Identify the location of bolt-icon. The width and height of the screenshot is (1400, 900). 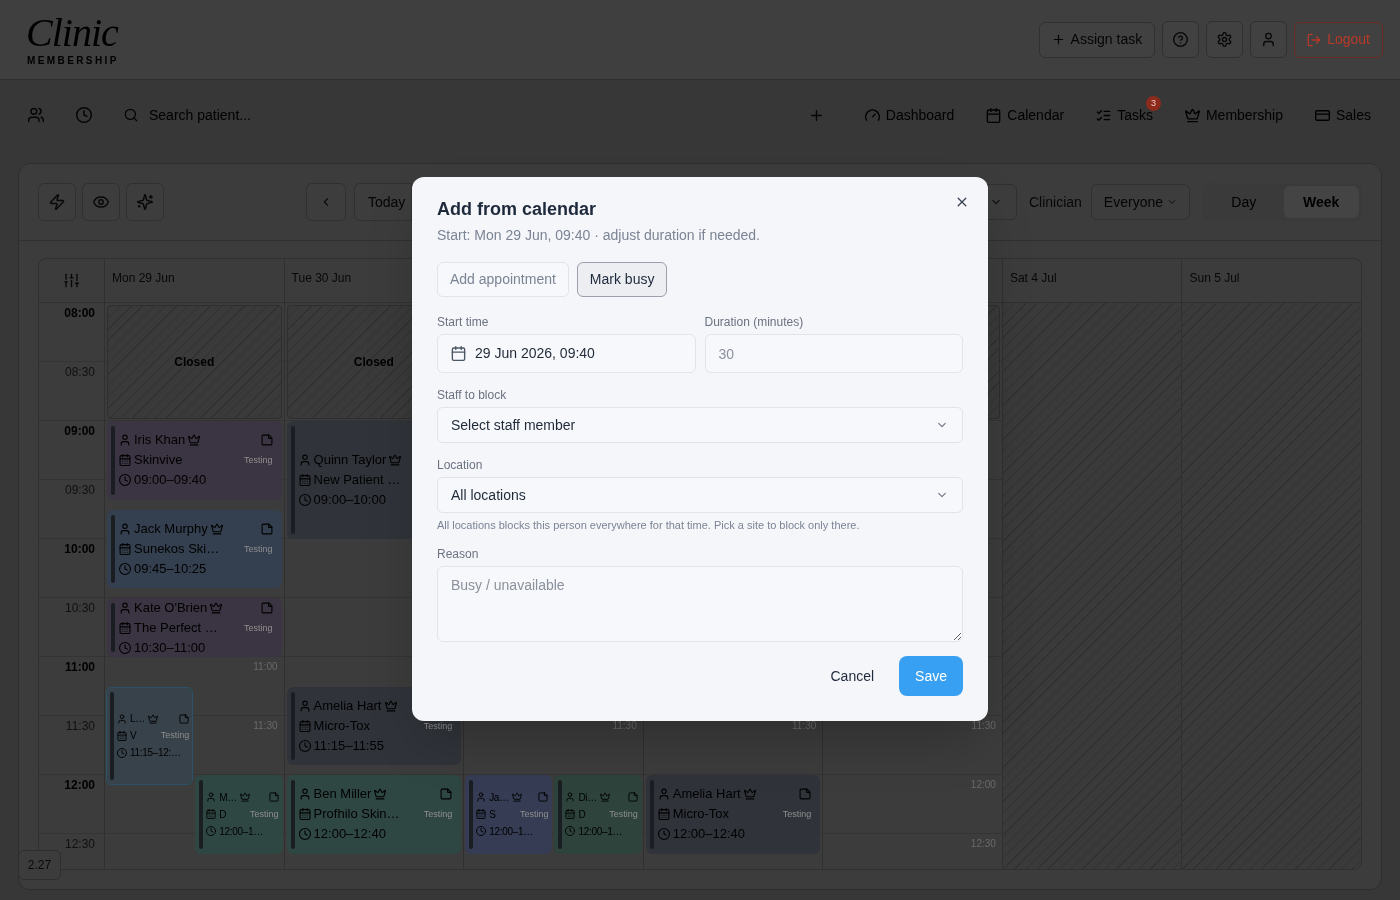
(57, 202).